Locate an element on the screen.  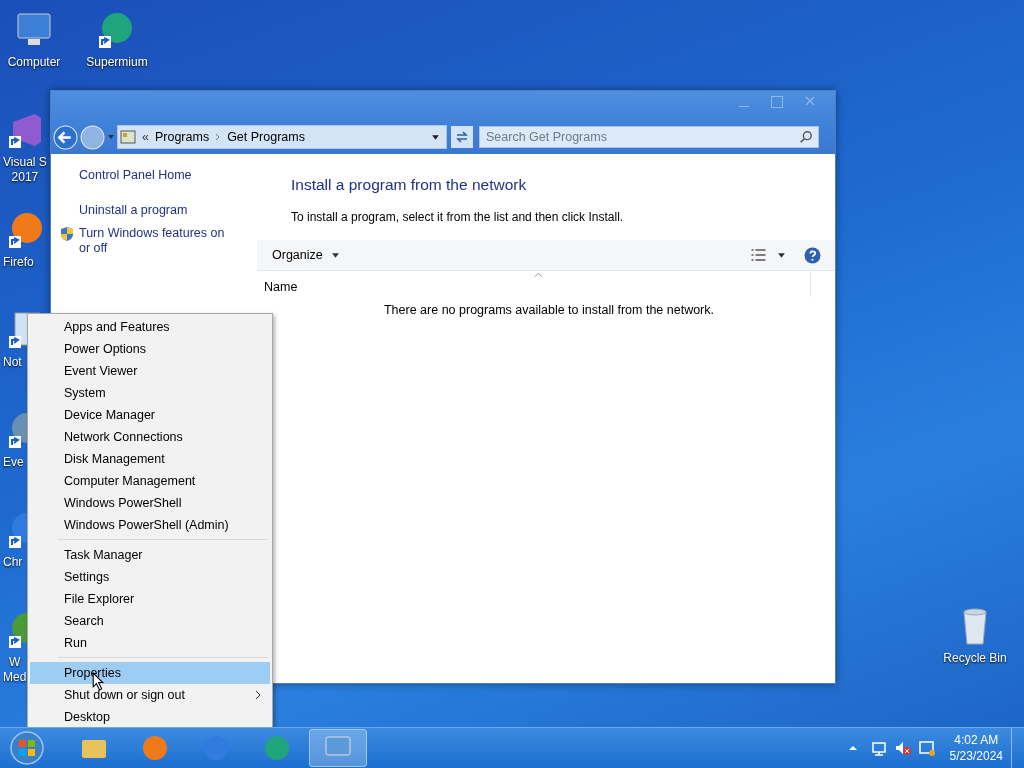
desktop-icon-label: Not is located at coordinates (12, 362).